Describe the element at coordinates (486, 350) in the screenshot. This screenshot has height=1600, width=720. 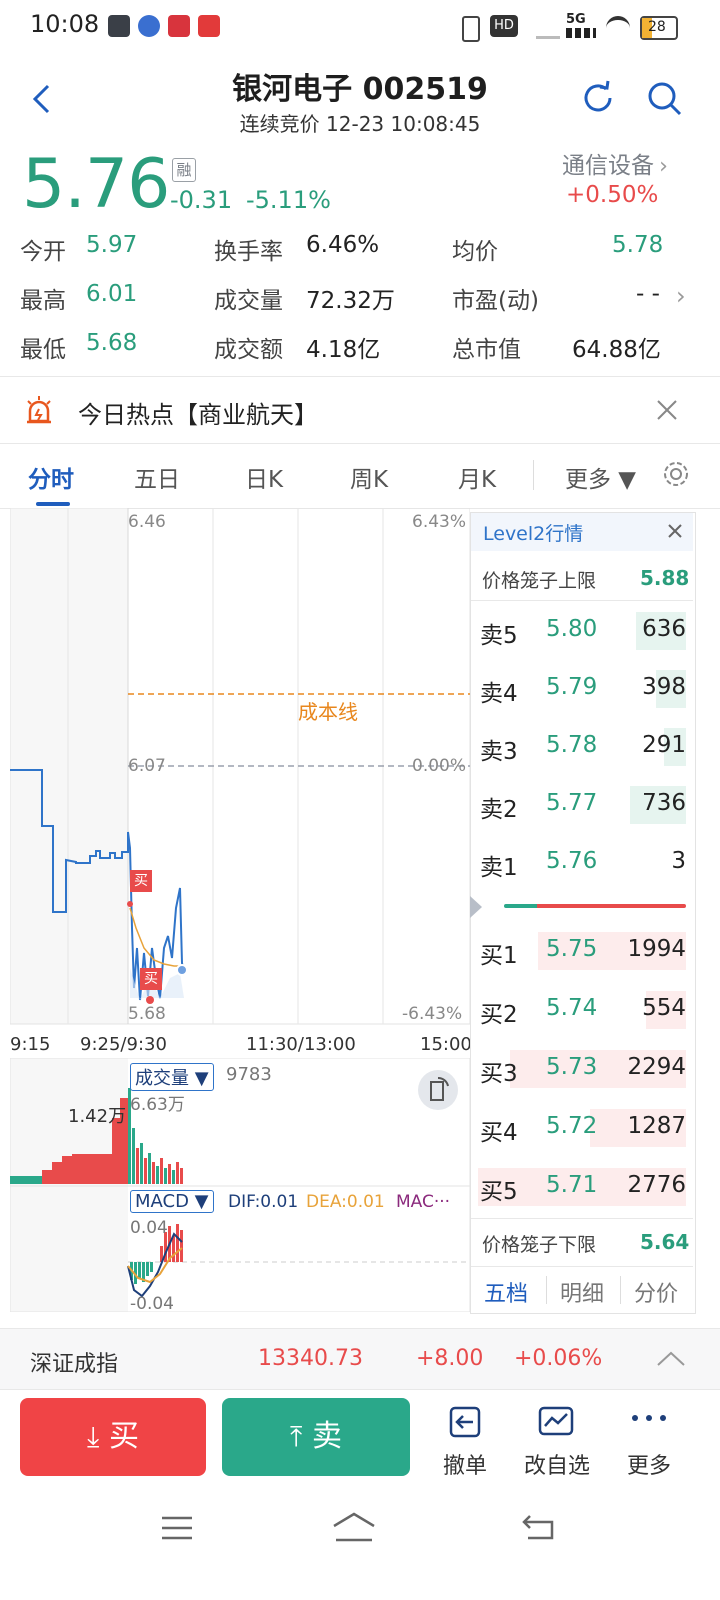
I see `market-cap-label: 总市值` at that location.